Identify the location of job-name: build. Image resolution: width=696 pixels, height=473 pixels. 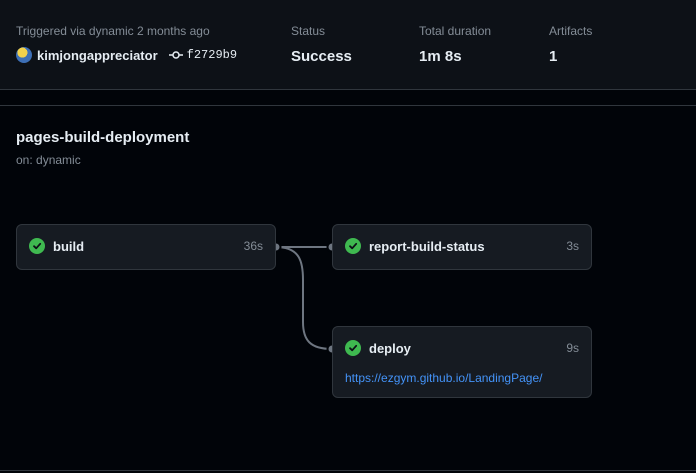
(69, 246).